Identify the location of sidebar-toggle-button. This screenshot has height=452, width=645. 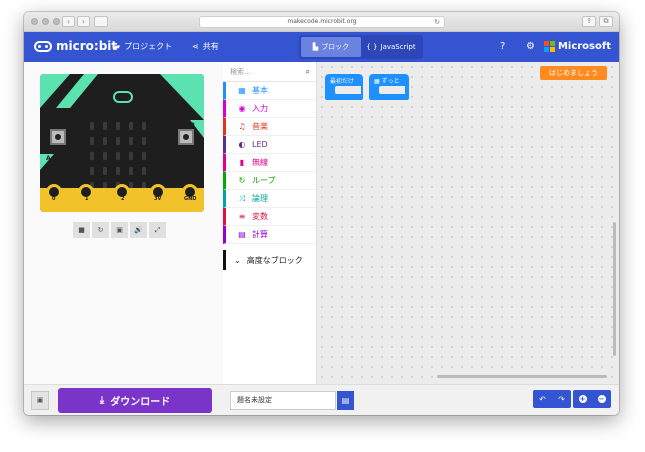
(101, 21).